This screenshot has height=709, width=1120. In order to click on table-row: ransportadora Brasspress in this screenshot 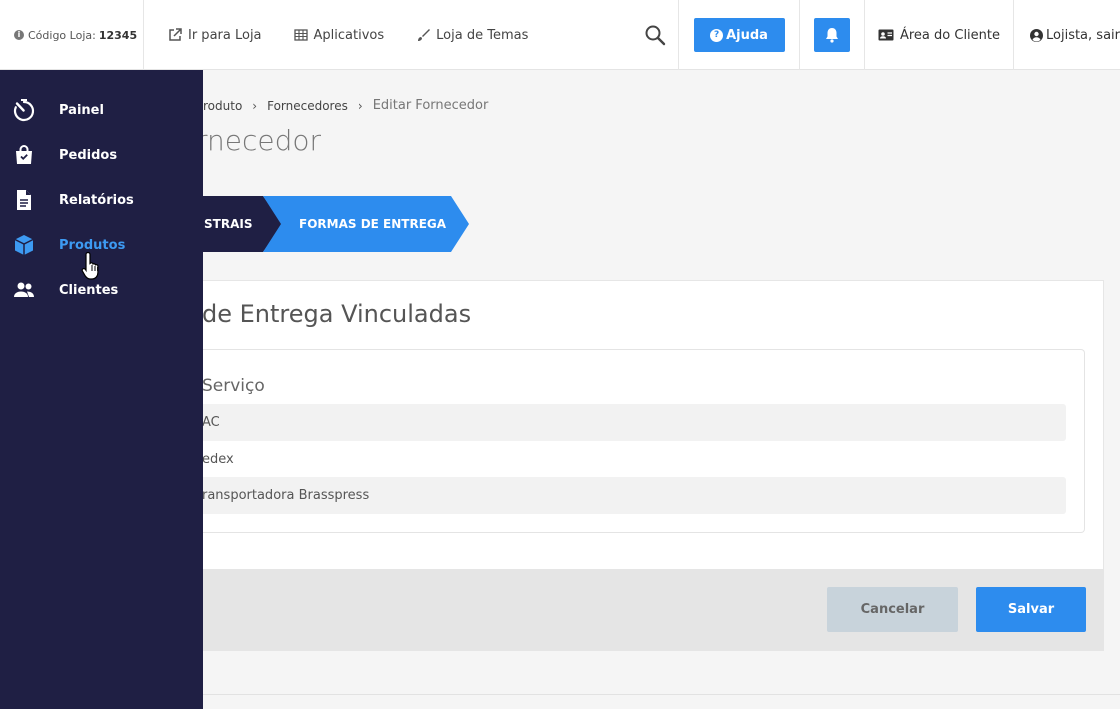, I will do `click(634, 495)`.